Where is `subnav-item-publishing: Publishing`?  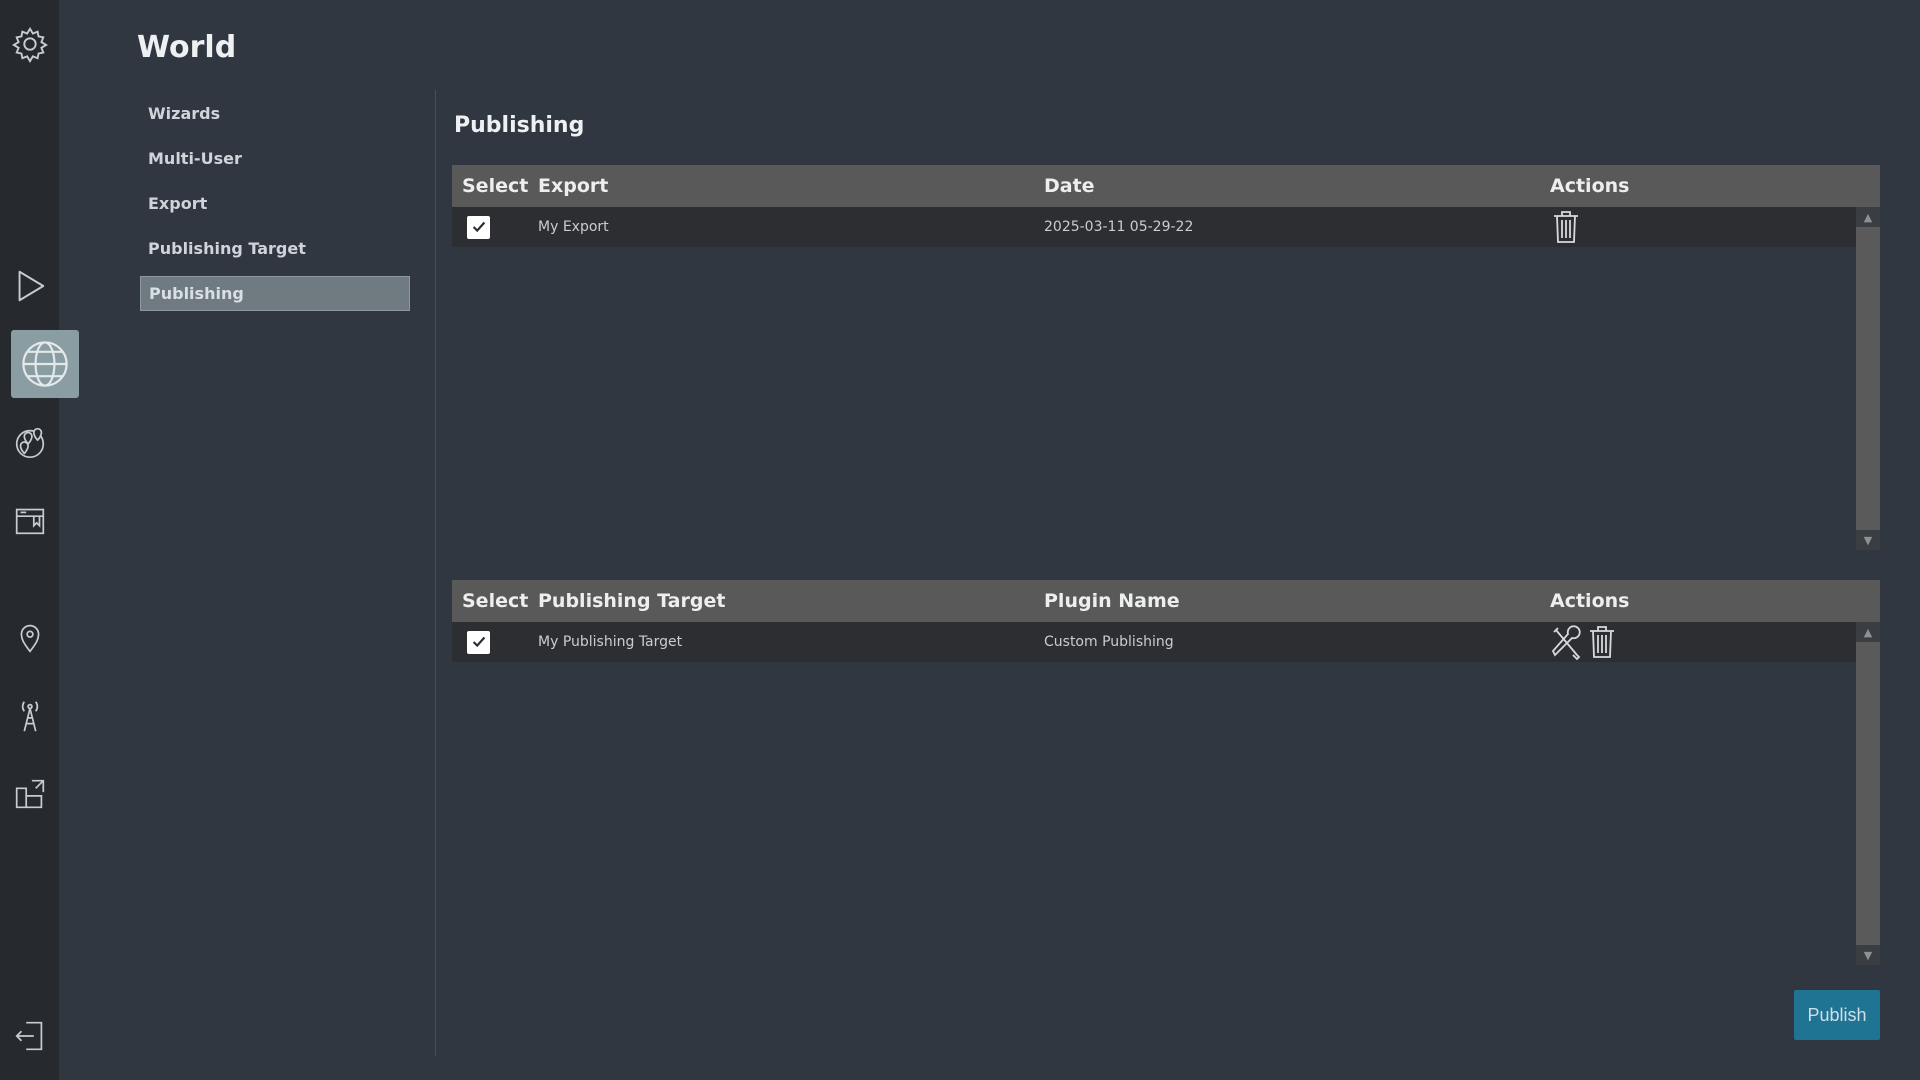 subnav-item-publishing: Publishing is located at coordinates (275, 293).